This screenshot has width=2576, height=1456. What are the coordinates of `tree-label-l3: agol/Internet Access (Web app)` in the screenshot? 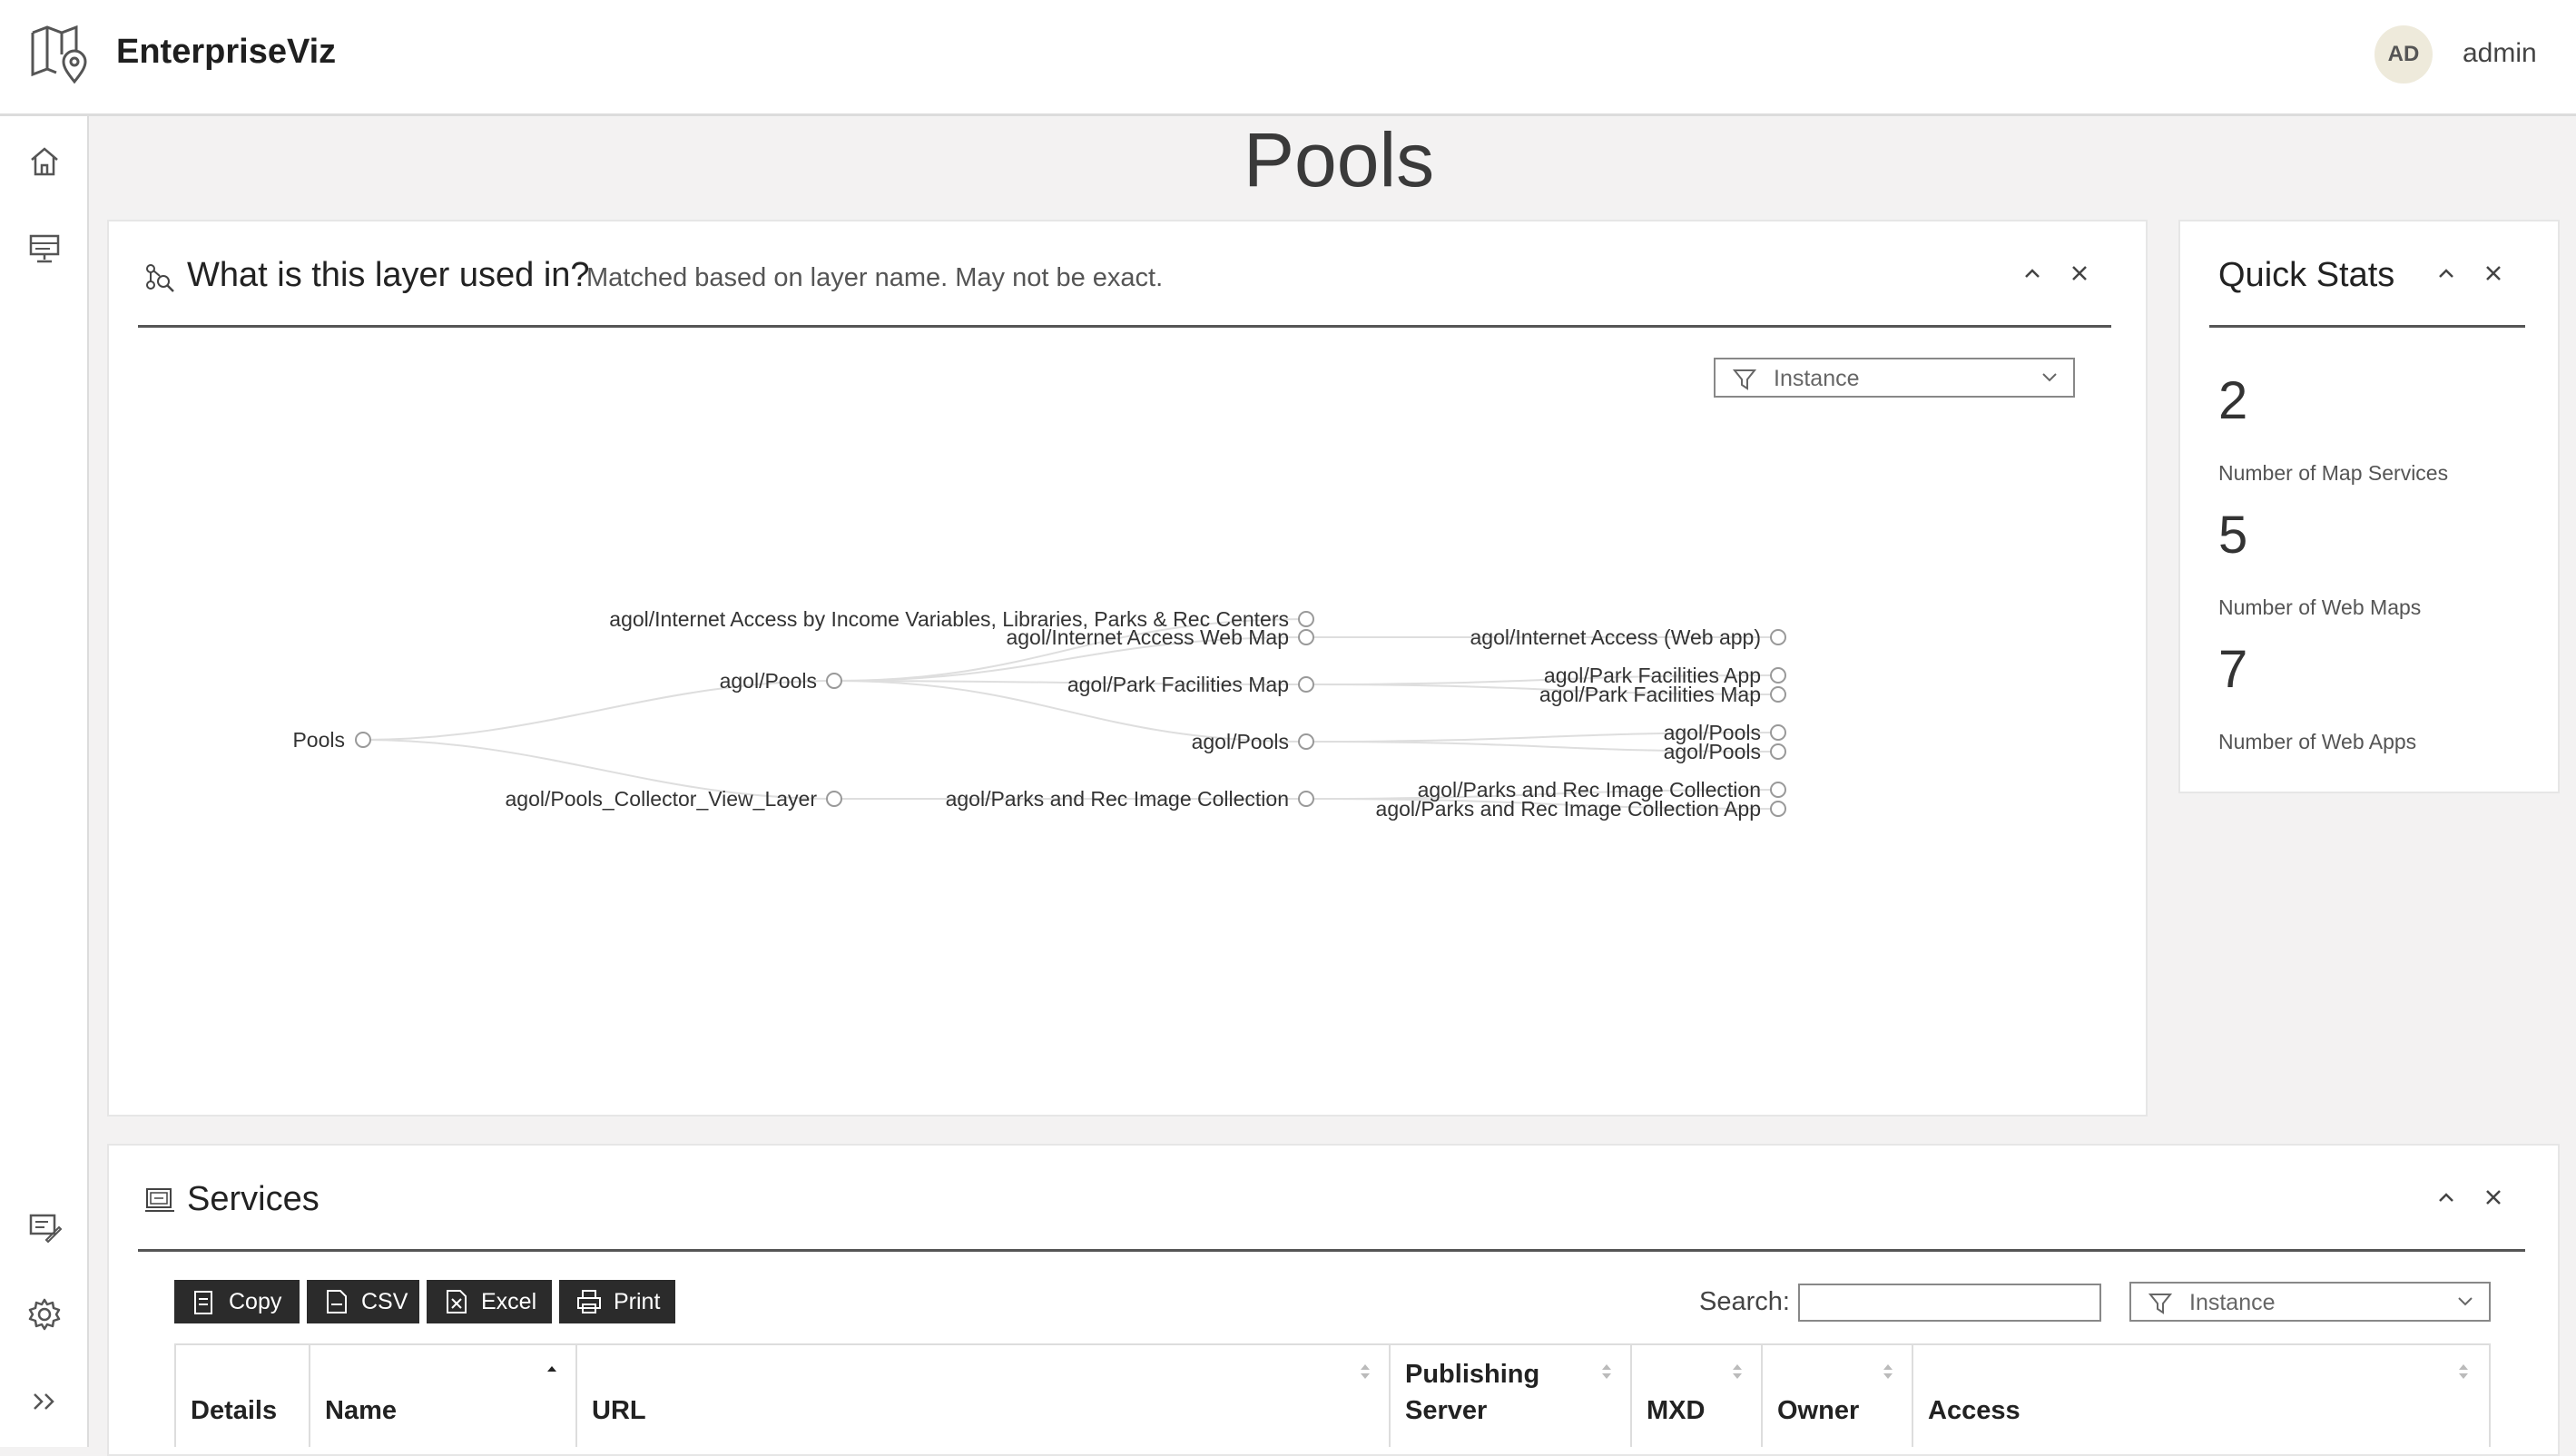 It's located at (1615, 637).